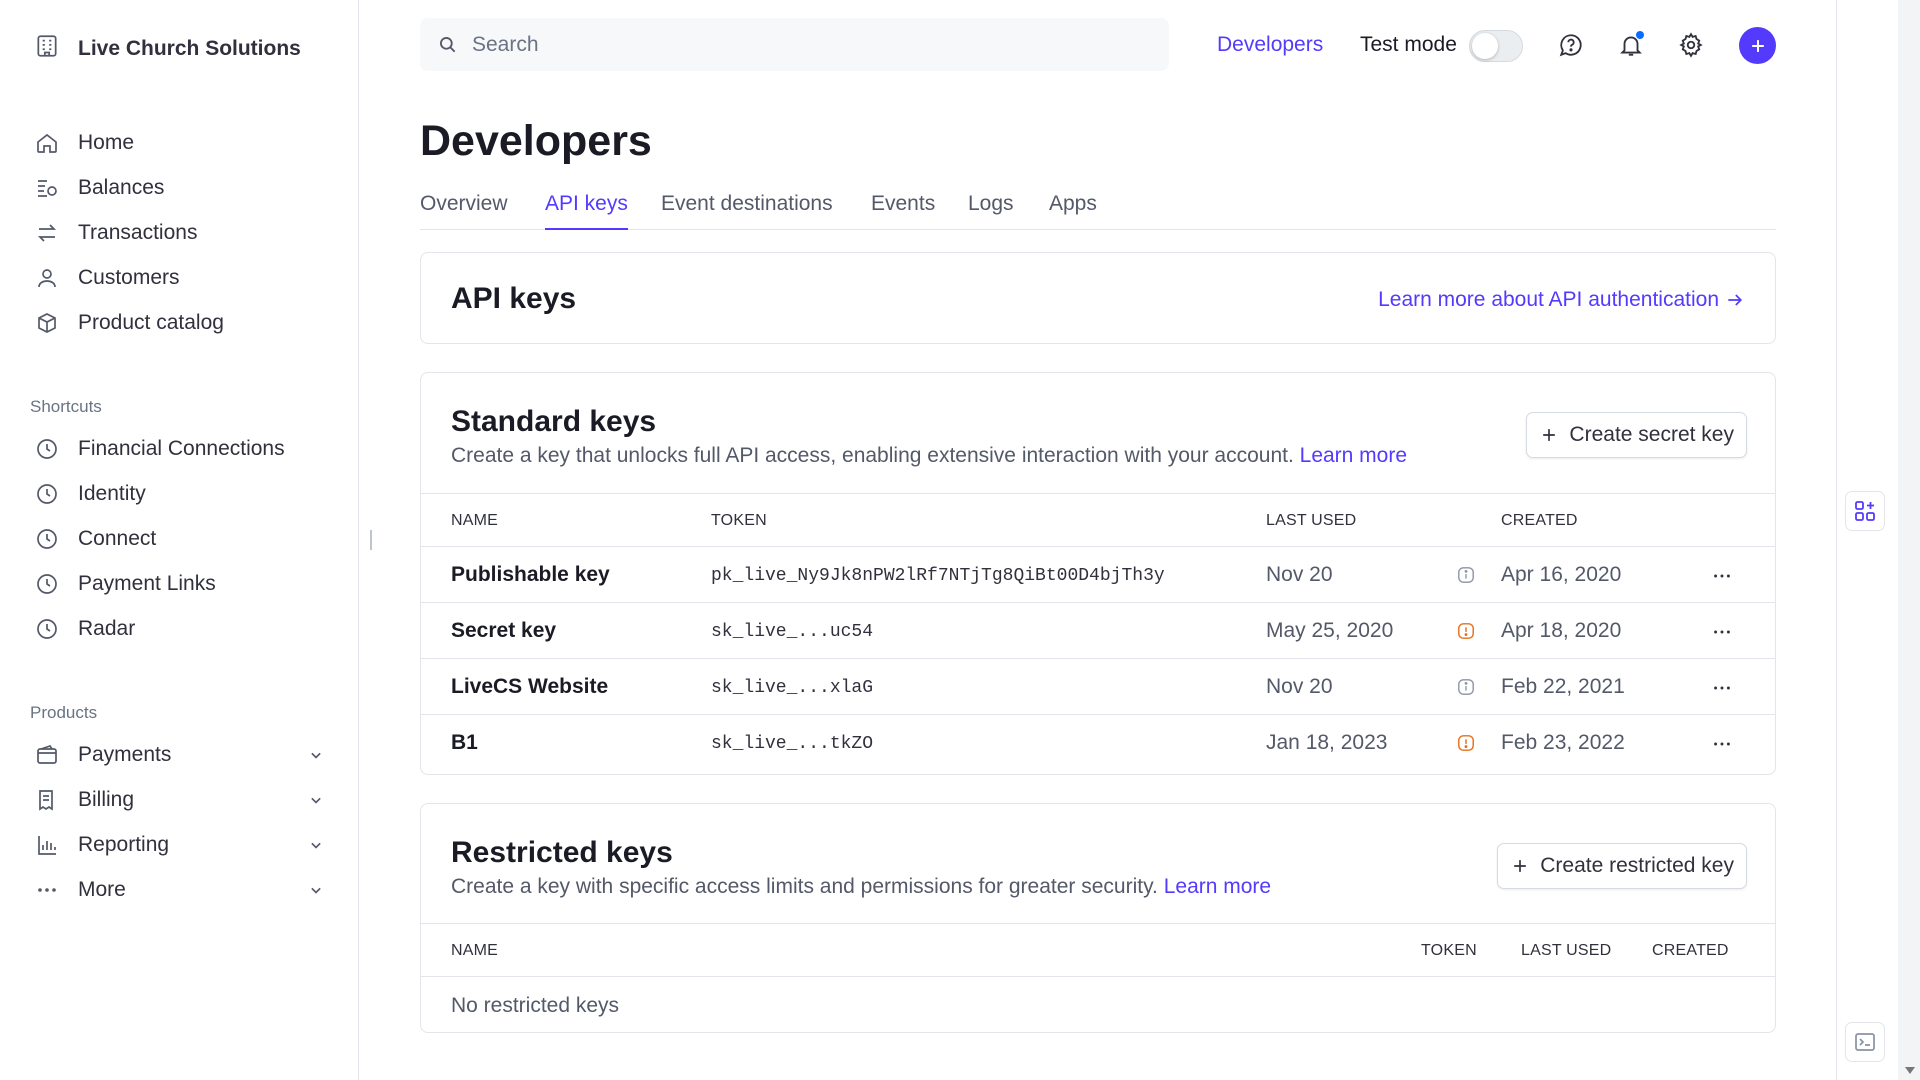  What do you see at coordinates (1865, 1042) in the screenshot?
I see `terminal-icon` at bounding box center [1865, 1042].